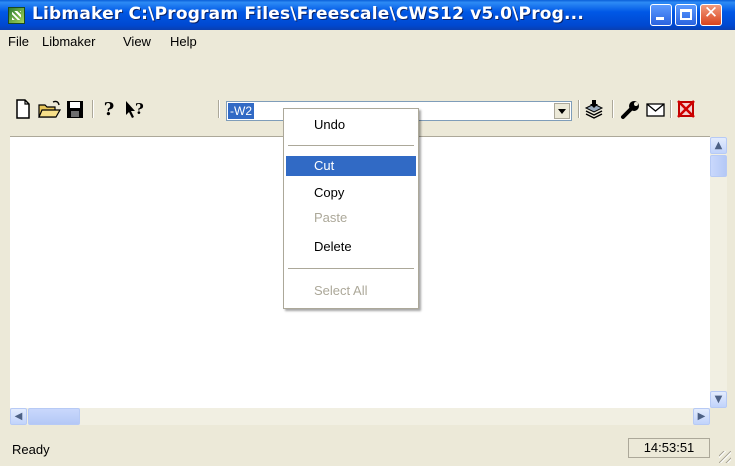 The image size is (735, 466). Describe the element at coordinates (23, 109) in the screenshot. I see `new-file-icon` at that location.